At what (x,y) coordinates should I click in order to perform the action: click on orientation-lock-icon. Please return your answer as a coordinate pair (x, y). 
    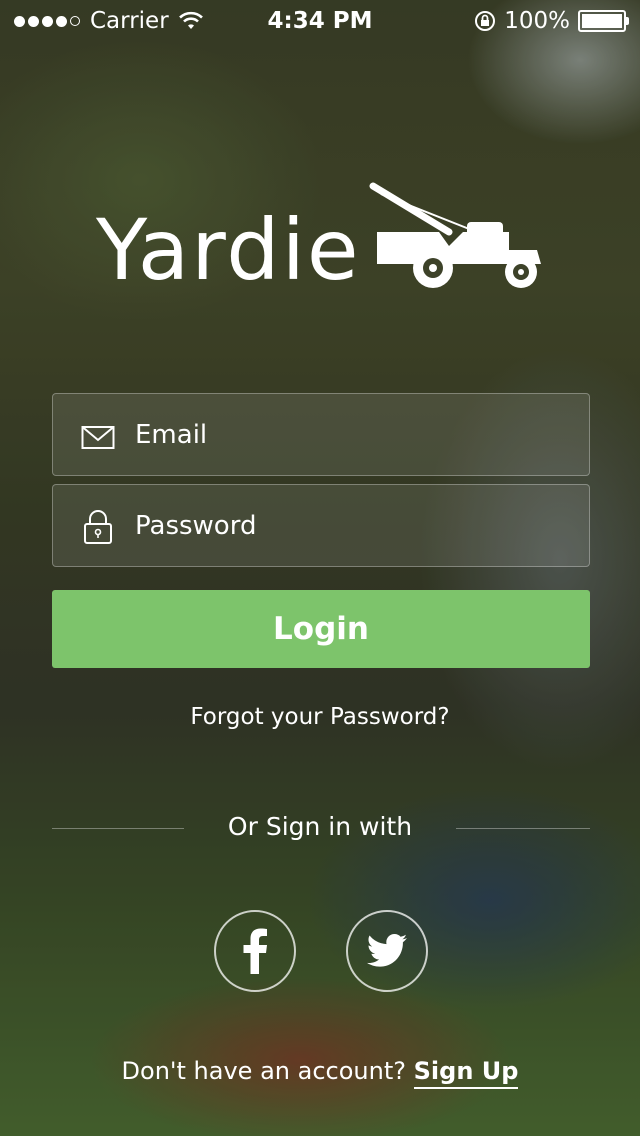
    Looking at the image, I should click on (485, 21).